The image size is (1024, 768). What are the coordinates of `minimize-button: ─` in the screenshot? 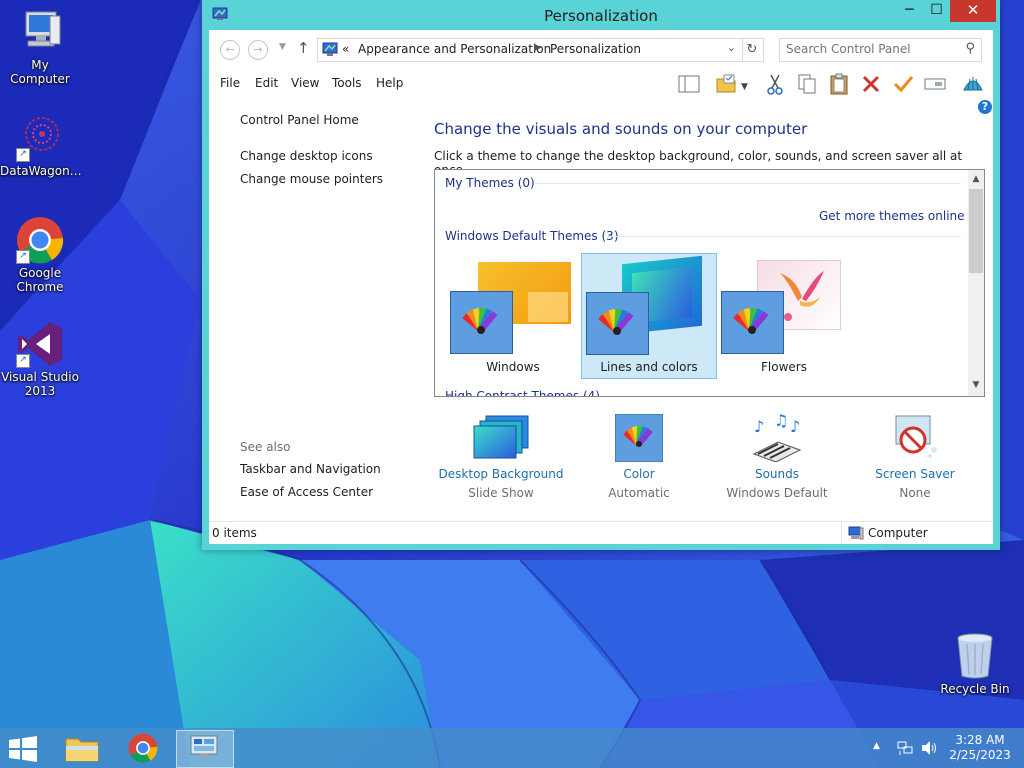 It's located at (909, 11).